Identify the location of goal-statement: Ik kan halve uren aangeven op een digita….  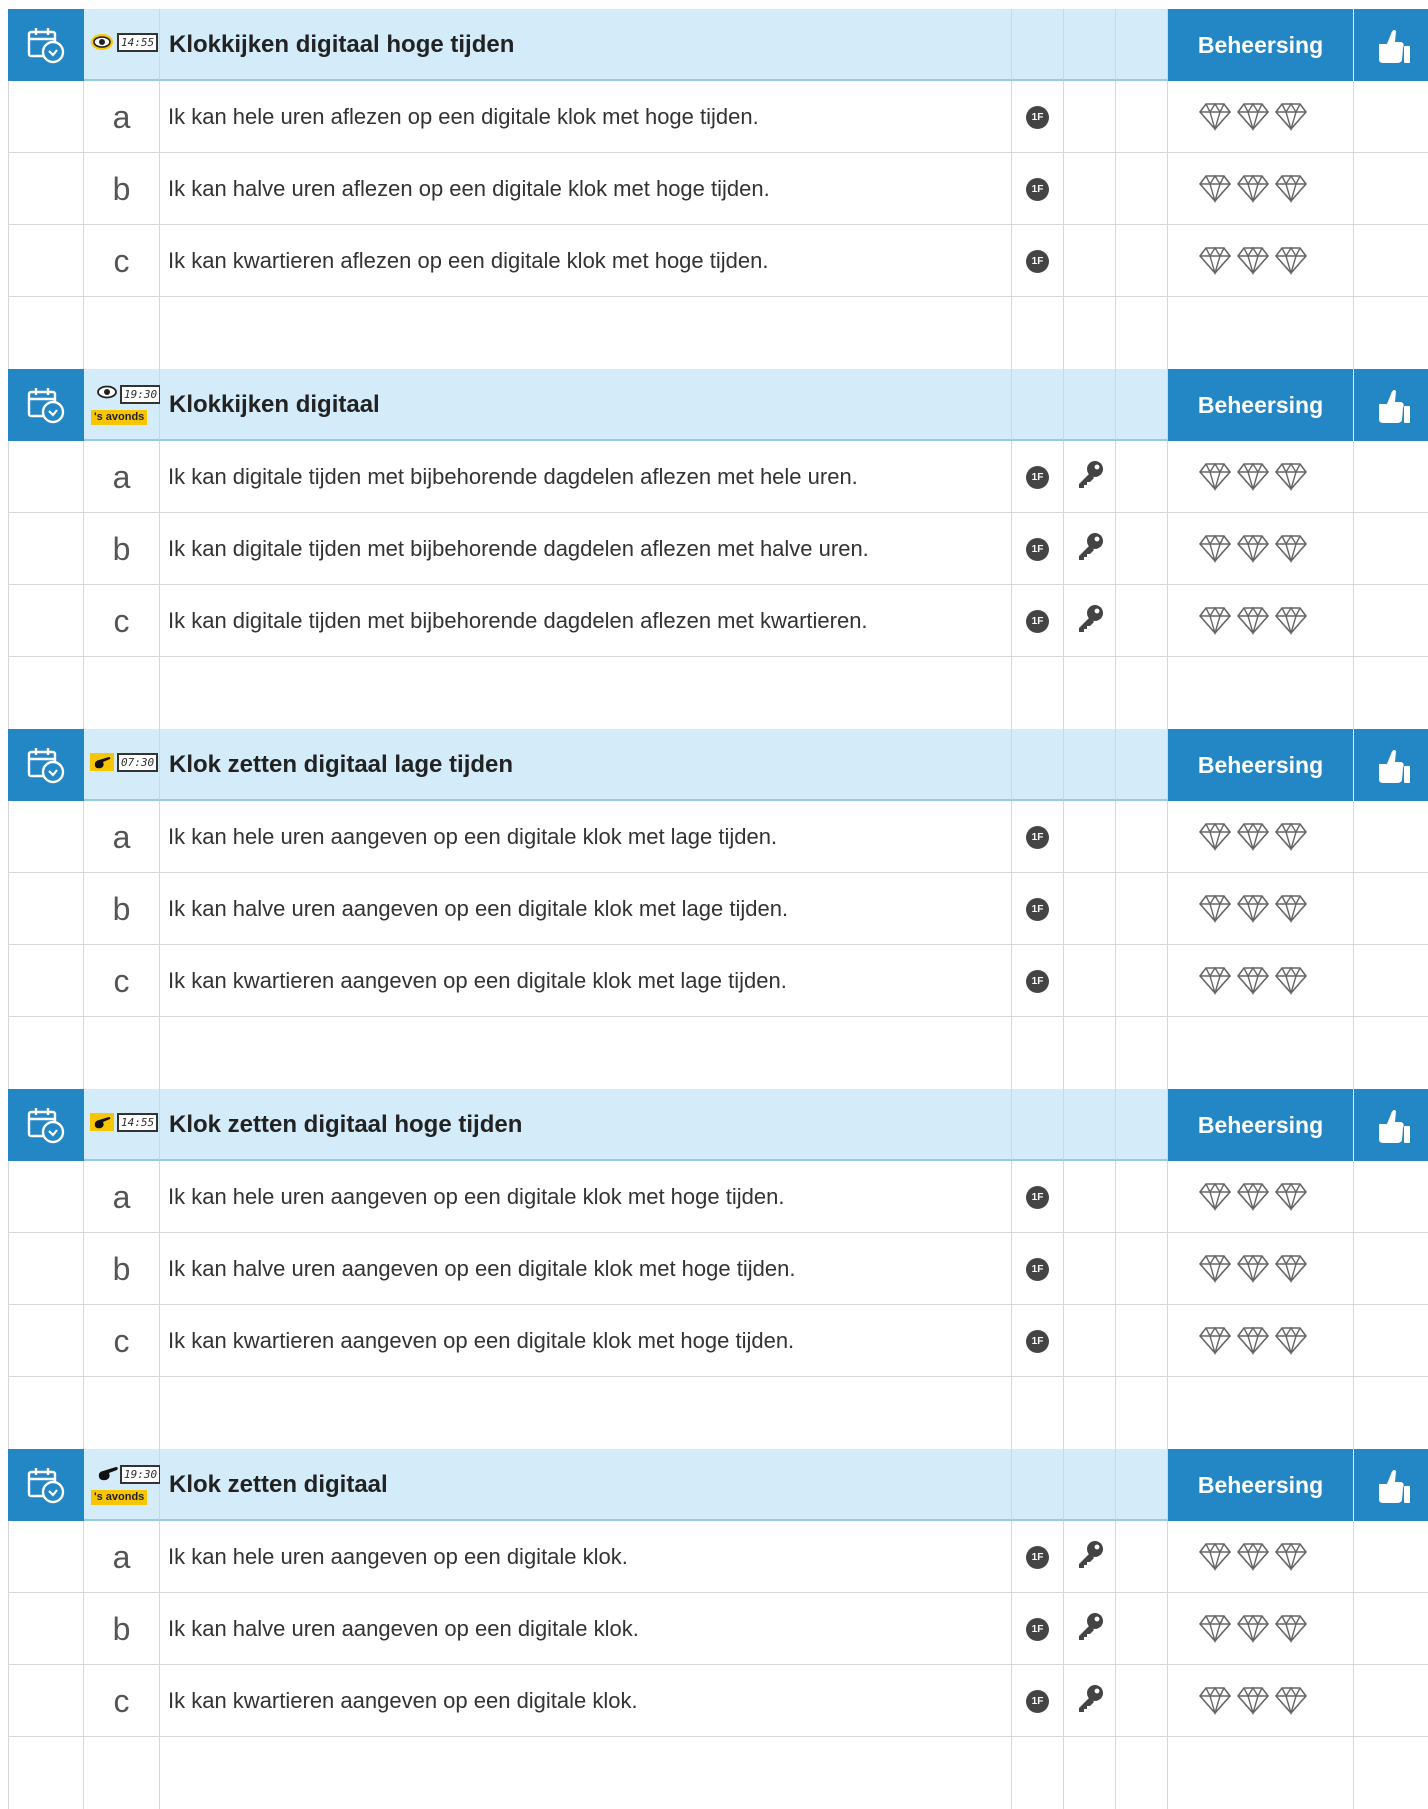
(482, 1268).